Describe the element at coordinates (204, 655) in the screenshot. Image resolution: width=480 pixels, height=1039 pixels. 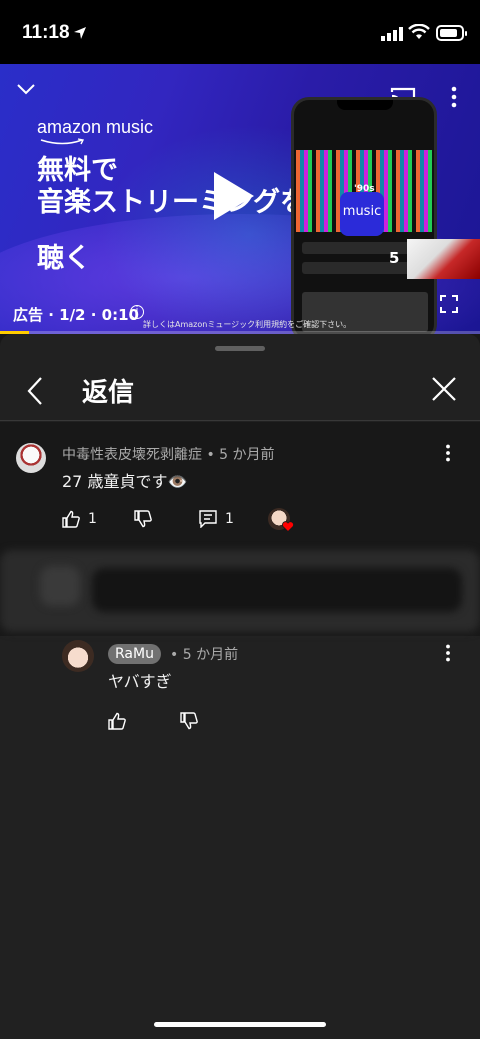
I see `reply-time: • 5 か月前` at that location.